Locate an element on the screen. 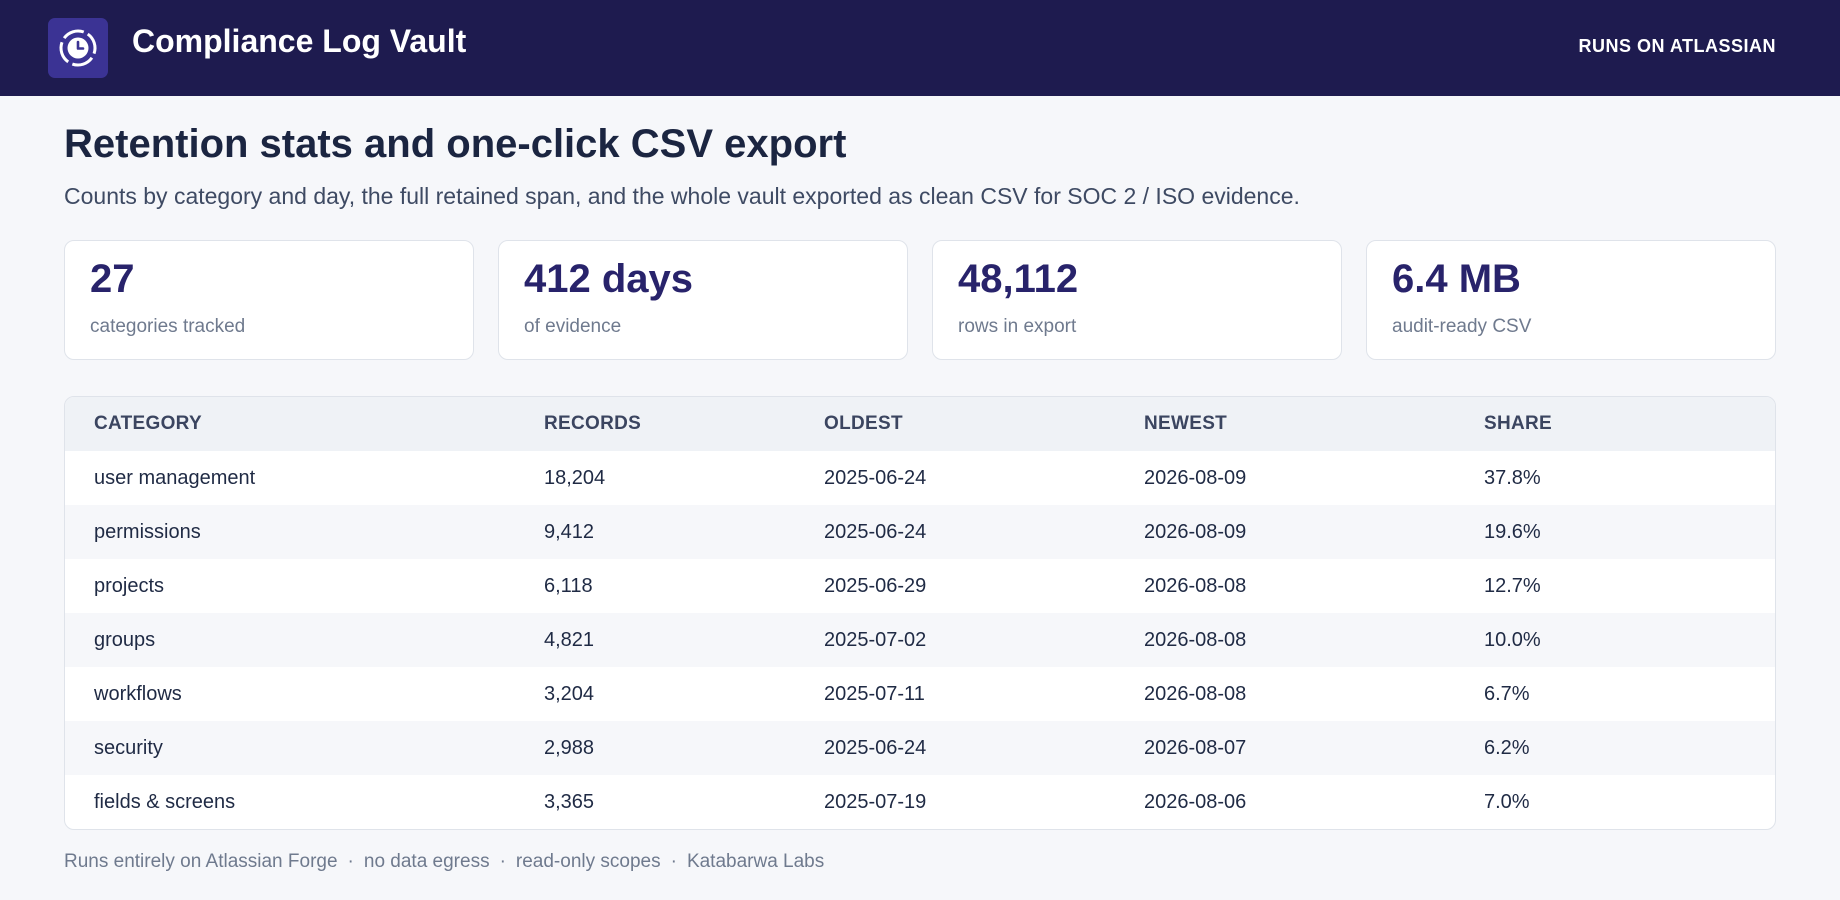 Image resolution: width=1840 pixels, height=900 pixels. cell-share: 6.7% is located at coordinates (1507, 694).